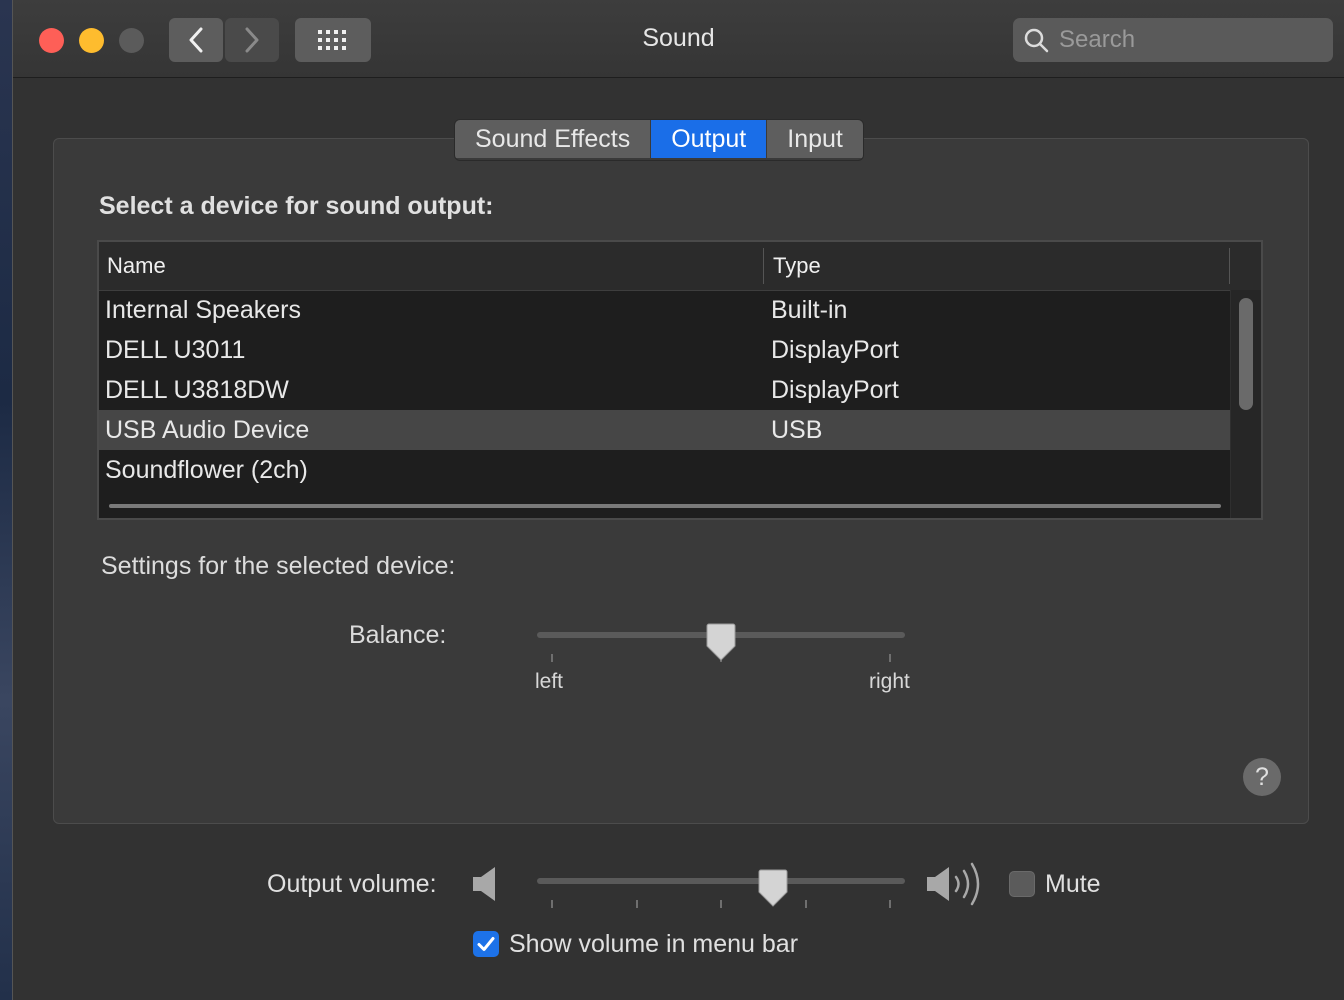 The height and width of the screenshot is (1000, 1344). I want to click on table-header: Name Type, so click(680, 266).